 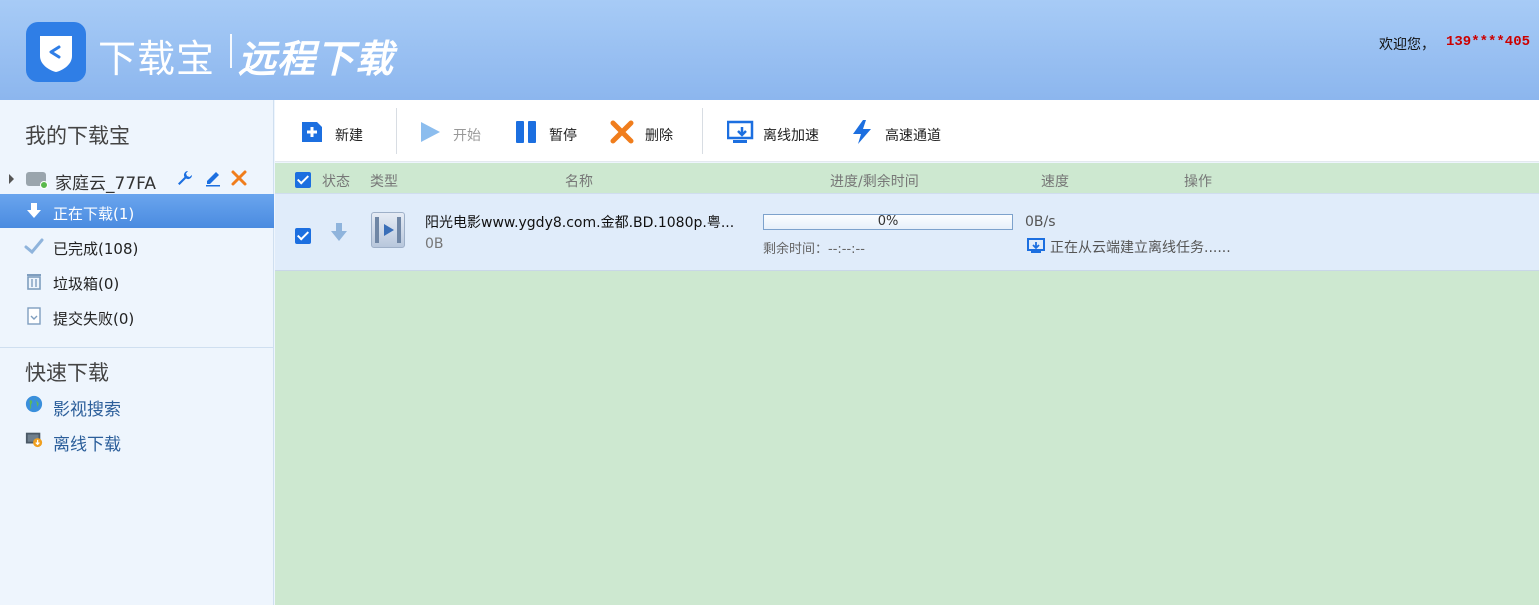 What do you see at coordinates (34, 210) in the screenshot?
I see `download-arrow-icon` at bounding box center [34, 210].